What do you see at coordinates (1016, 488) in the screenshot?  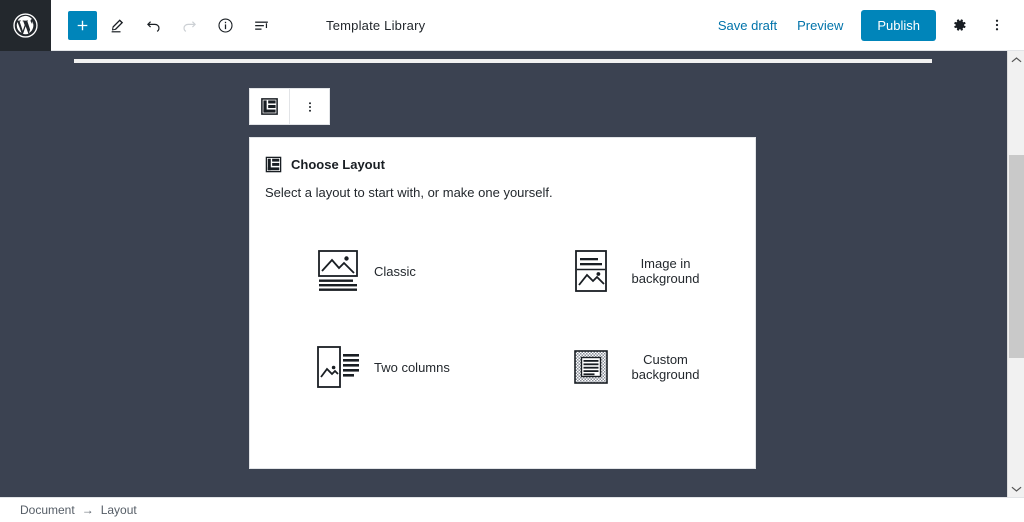 I see `chevron-down-icon` at bounding box center [1016, 488].